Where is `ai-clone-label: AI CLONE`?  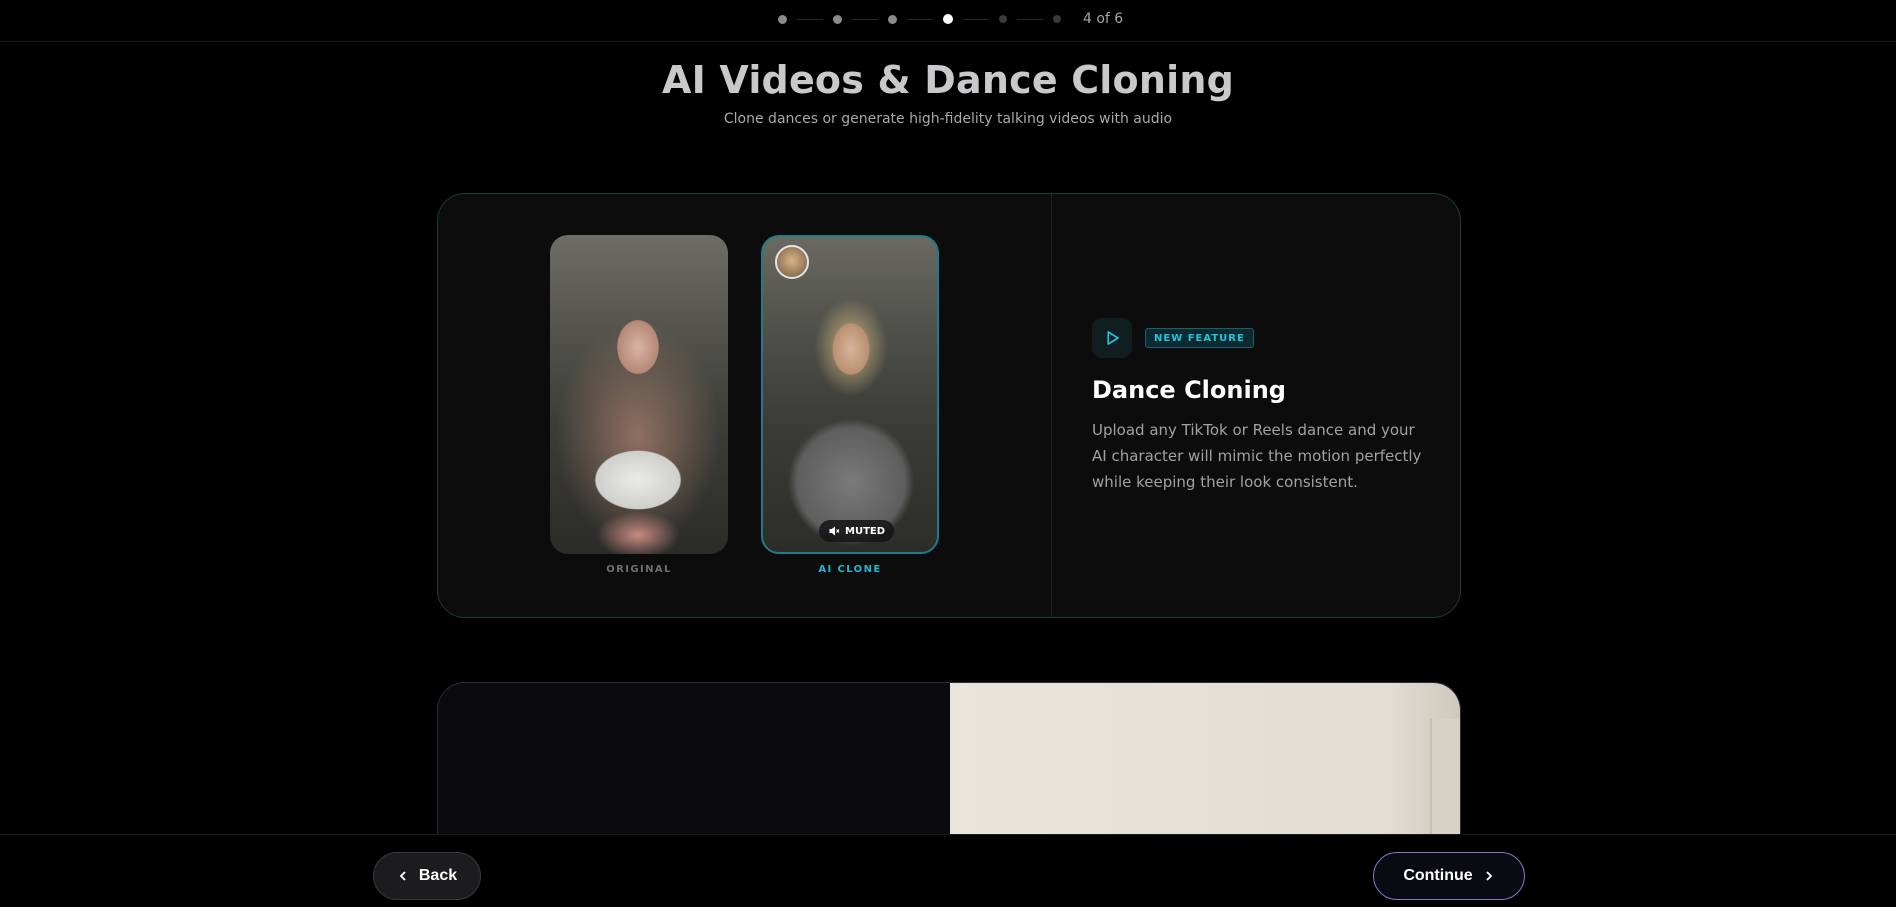 ai-clone-label: AI CLONE is located at coordinates (850, 569).